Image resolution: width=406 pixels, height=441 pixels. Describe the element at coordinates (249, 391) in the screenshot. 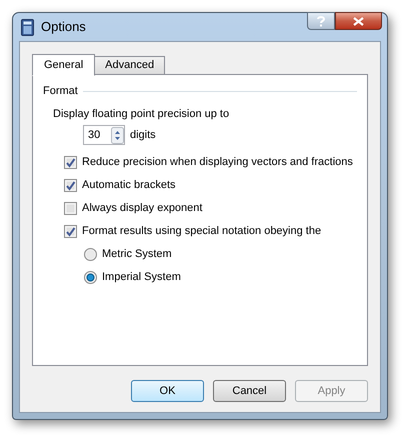

I see `dialog-button: Cancel` at that location.